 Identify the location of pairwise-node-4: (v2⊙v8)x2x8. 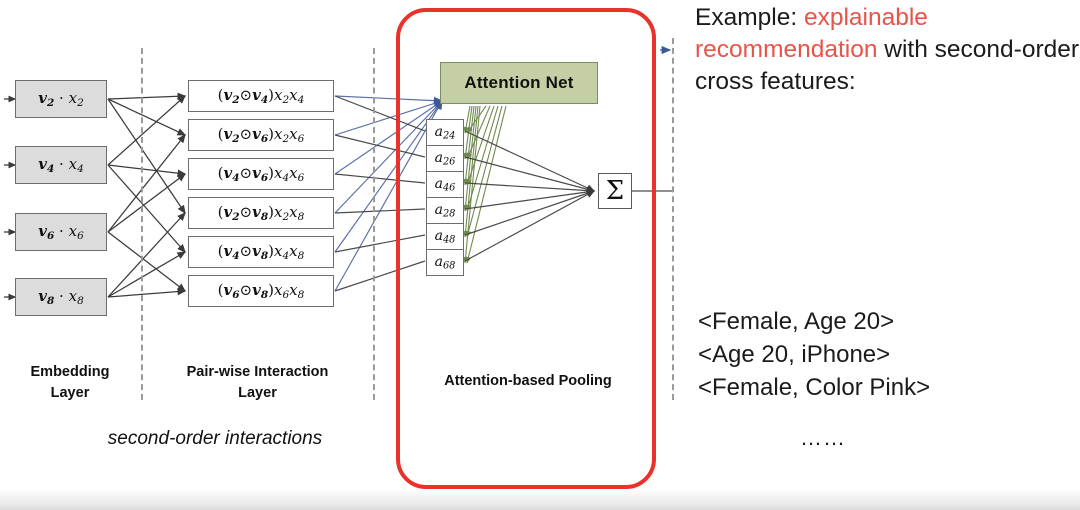
(261, 213).